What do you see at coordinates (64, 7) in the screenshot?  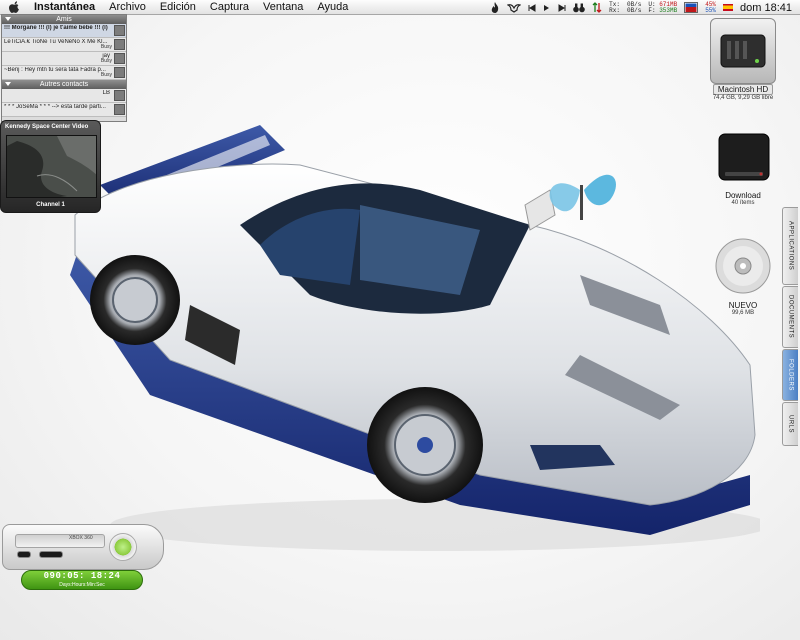 I see `app-menu-instantanea: Instantánea` at bounding box center [64, 7].